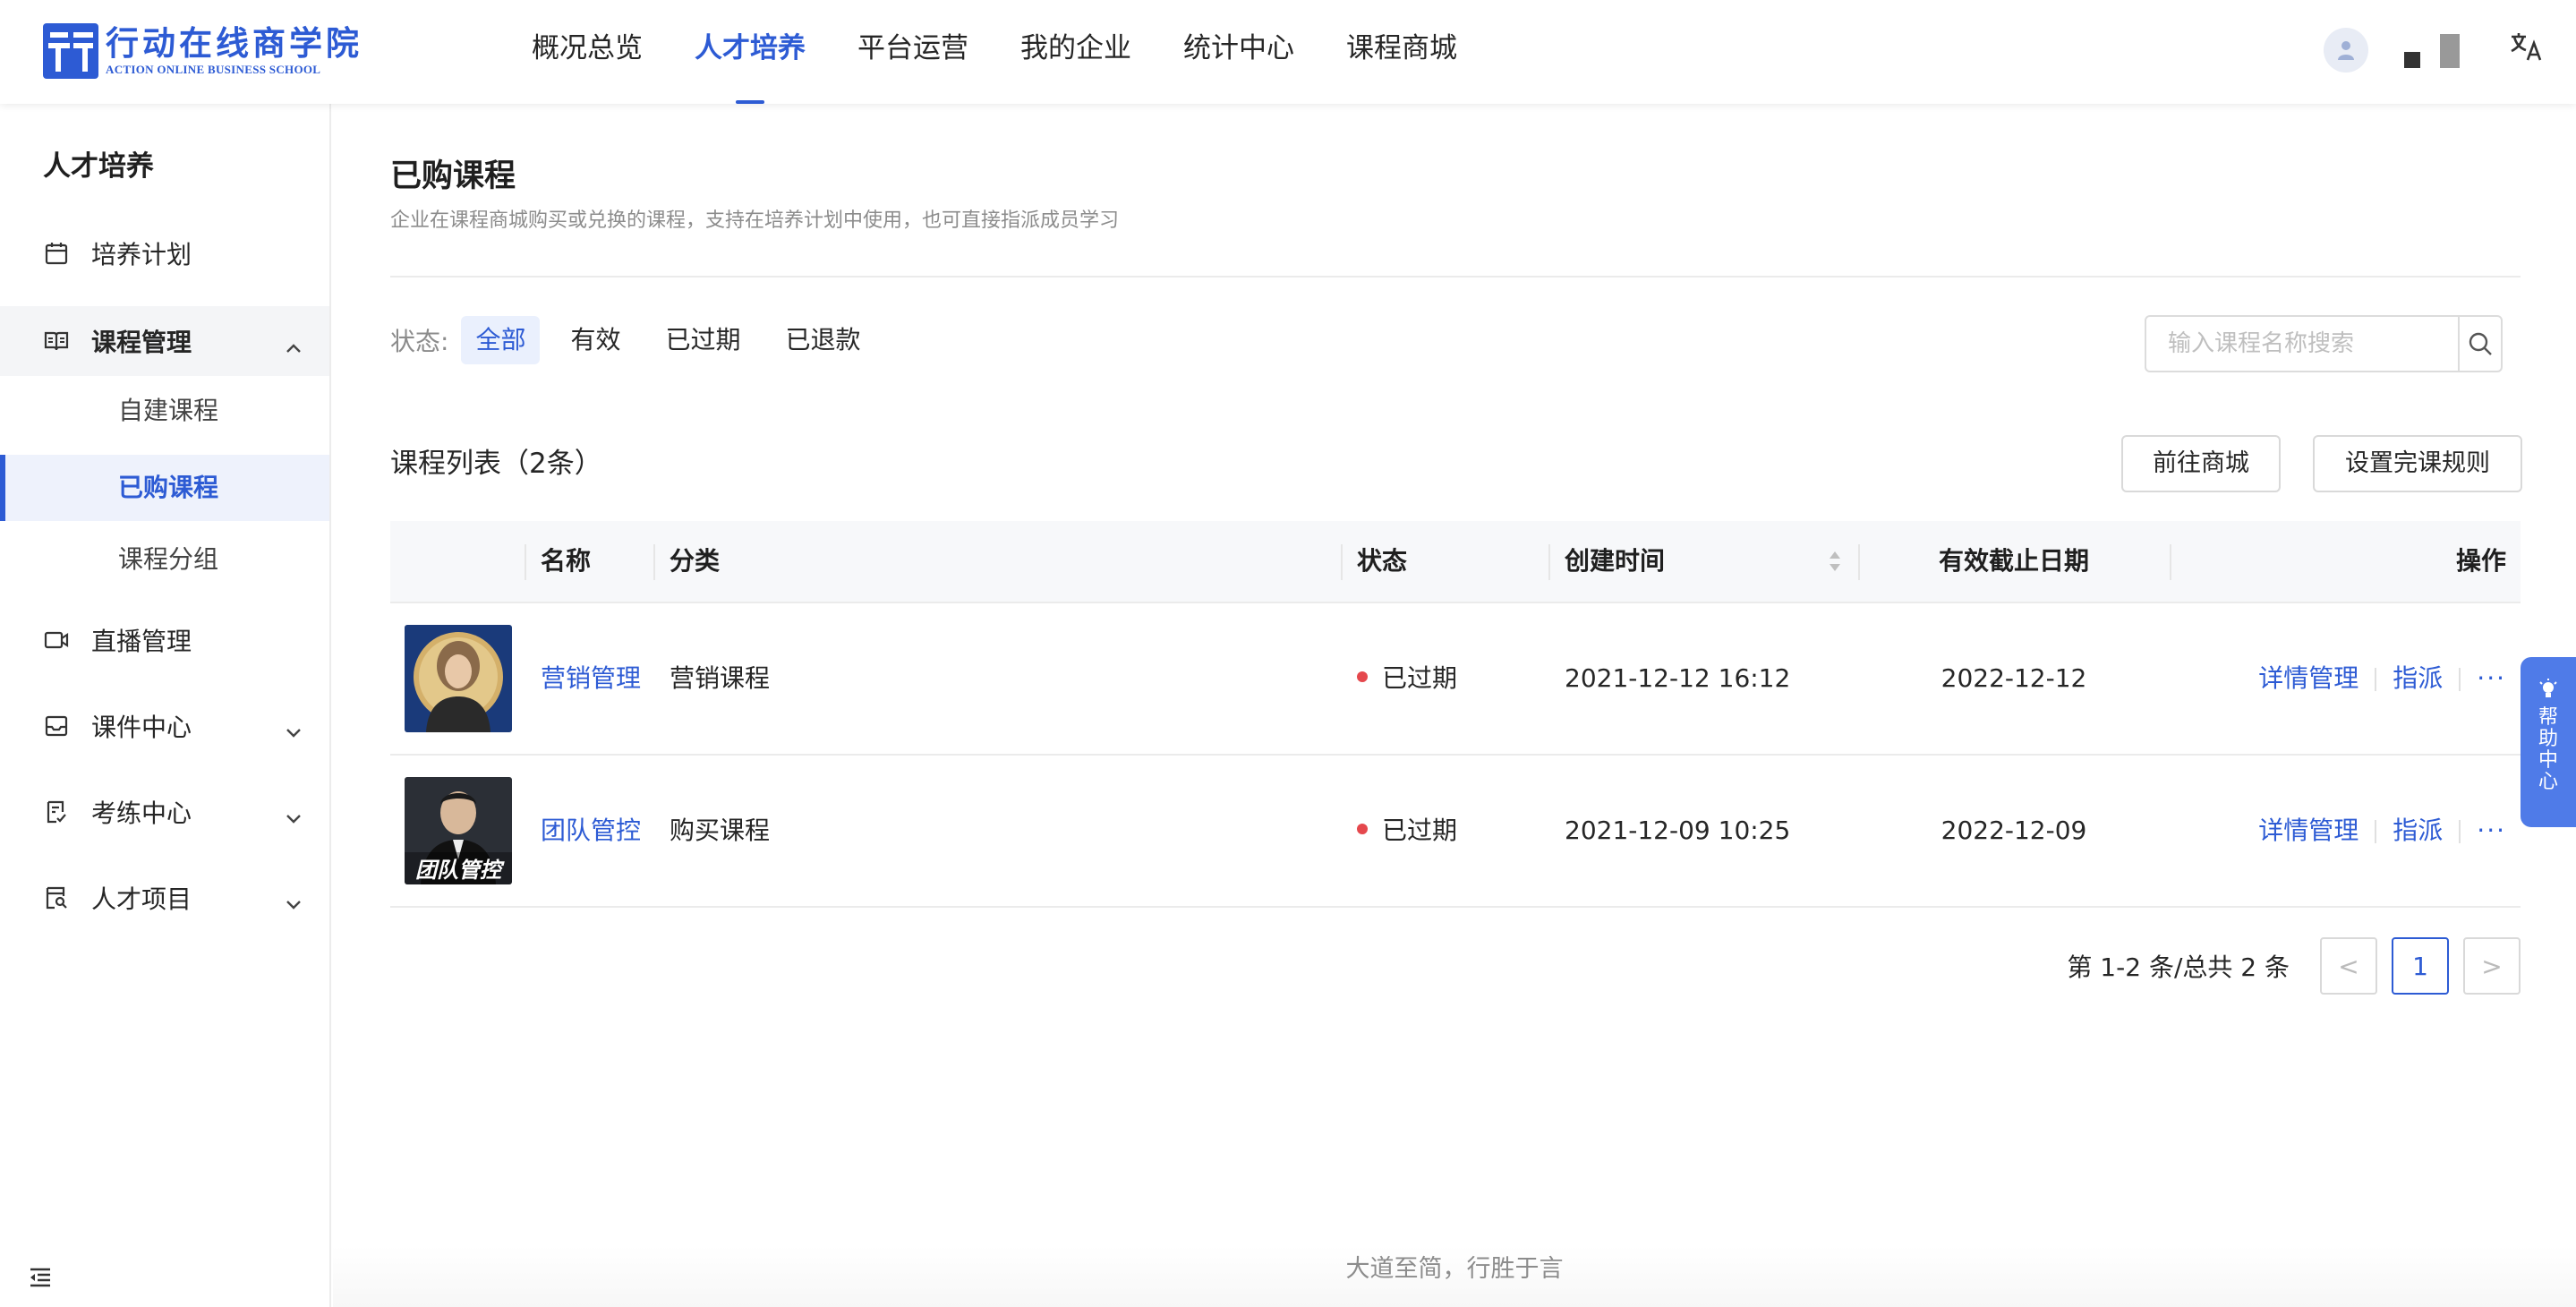 The height and width of the screenshot is (1307, 2576). What do you see at coordinates (40, 1279) in the screenshot?
I see `collapse-sidebar-icon` at bounding box center [40, 1279].